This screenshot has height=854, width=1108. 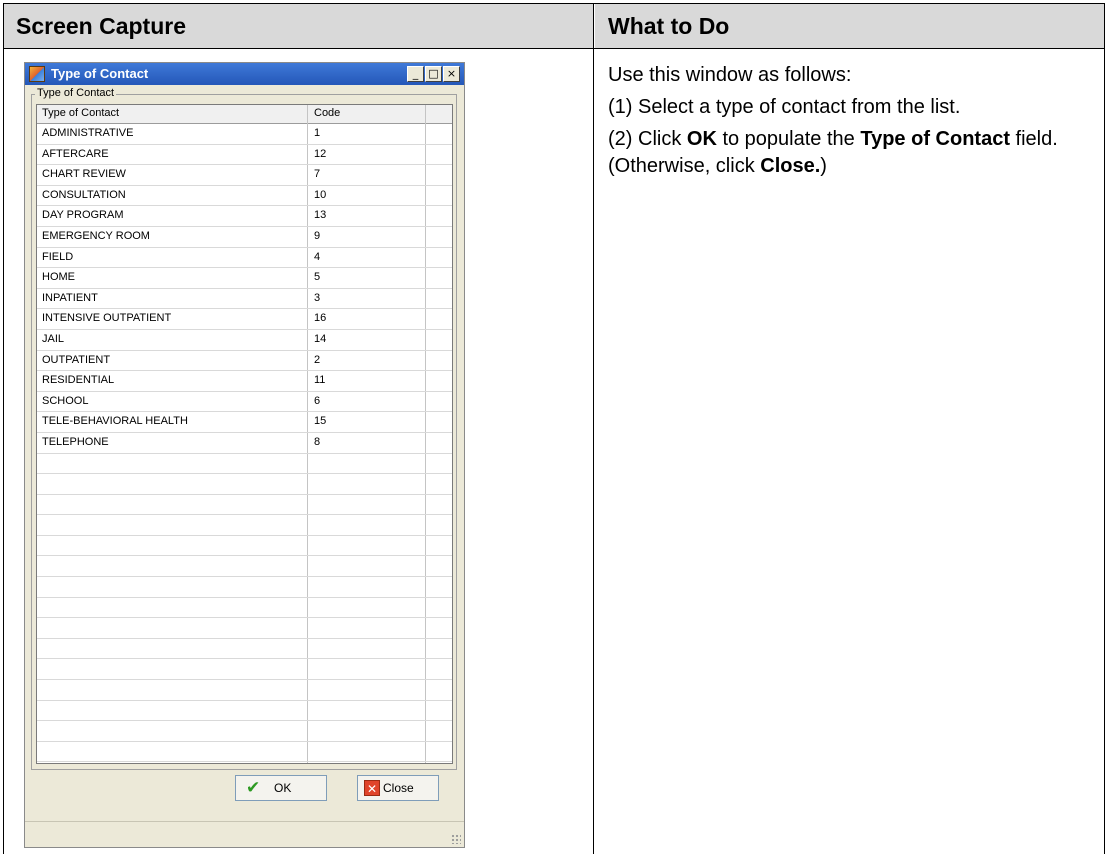 What do you see at coordinates (317, 400) in the screenshot?
I see `cell-code: 6` at bounding box center [317, 400].